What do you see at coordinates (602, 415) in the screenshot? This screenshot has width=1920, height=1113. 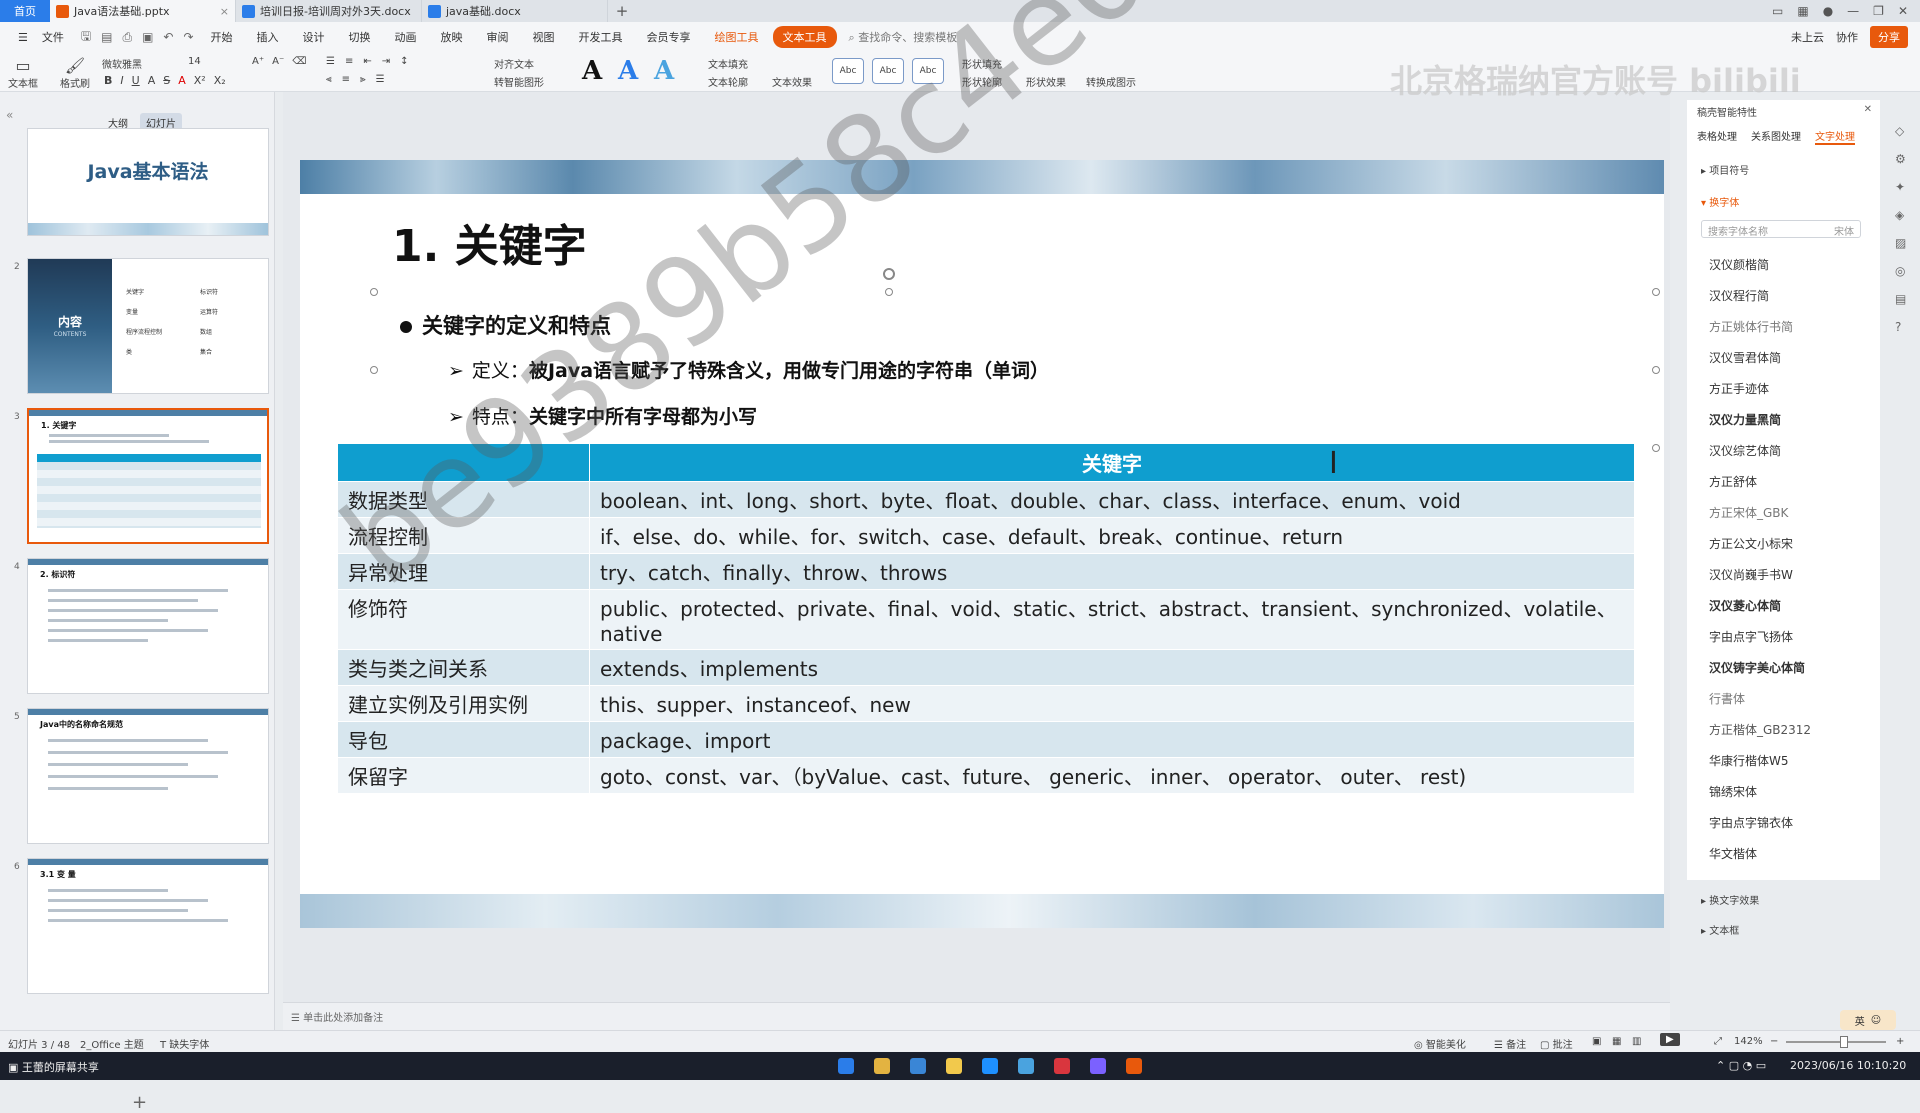 I see `feature-line: ➢ 特点：关键字中所有字母都为小写` at bounding box center [602, 415].